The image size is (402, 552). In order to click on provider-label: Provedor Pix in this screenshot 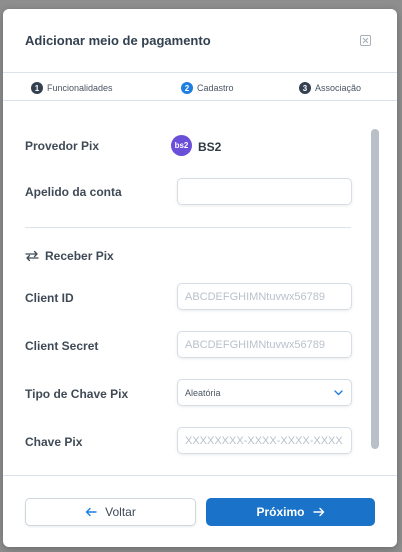, I will do `click(62, 146)`.